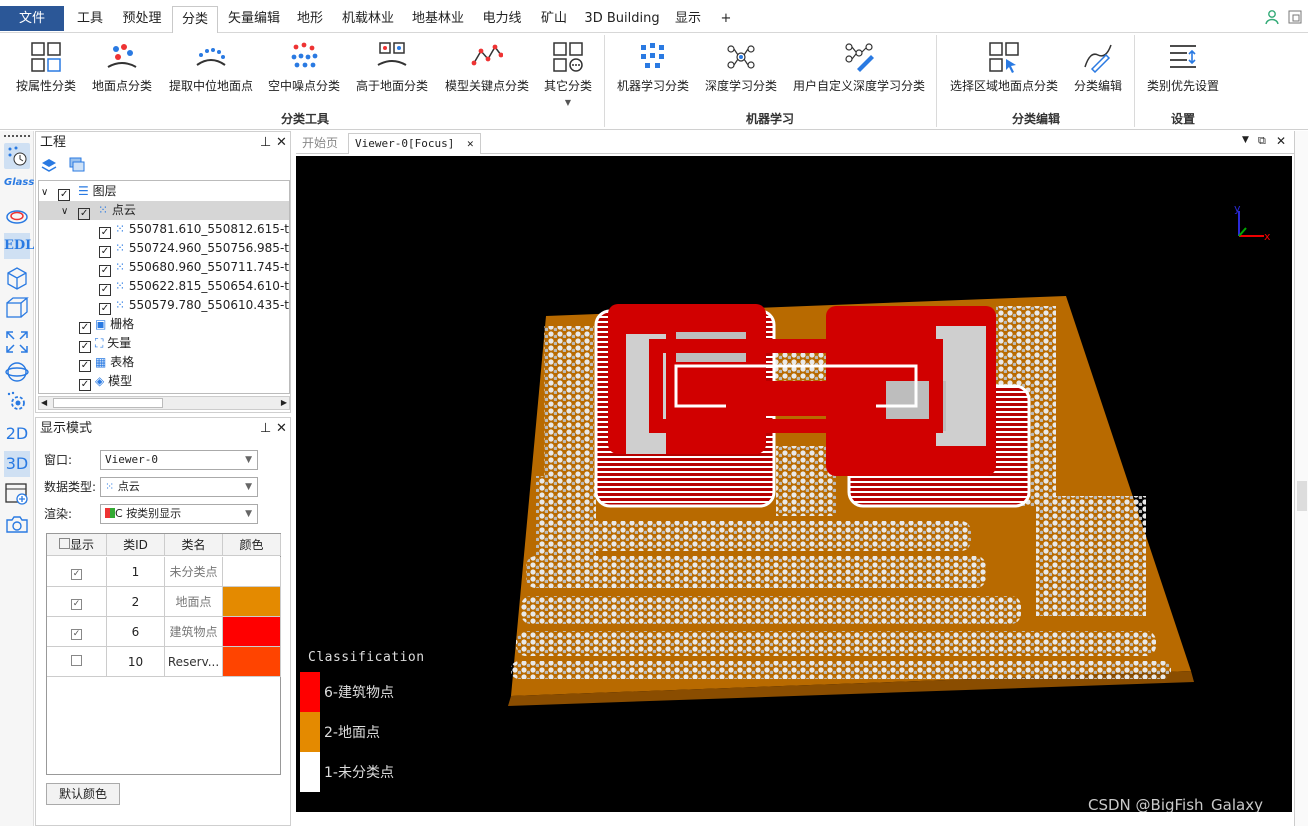 The height and width of the screenshot is (826, 1308). I want to click on dropdown-icon: ▼, so click(1245, 140).